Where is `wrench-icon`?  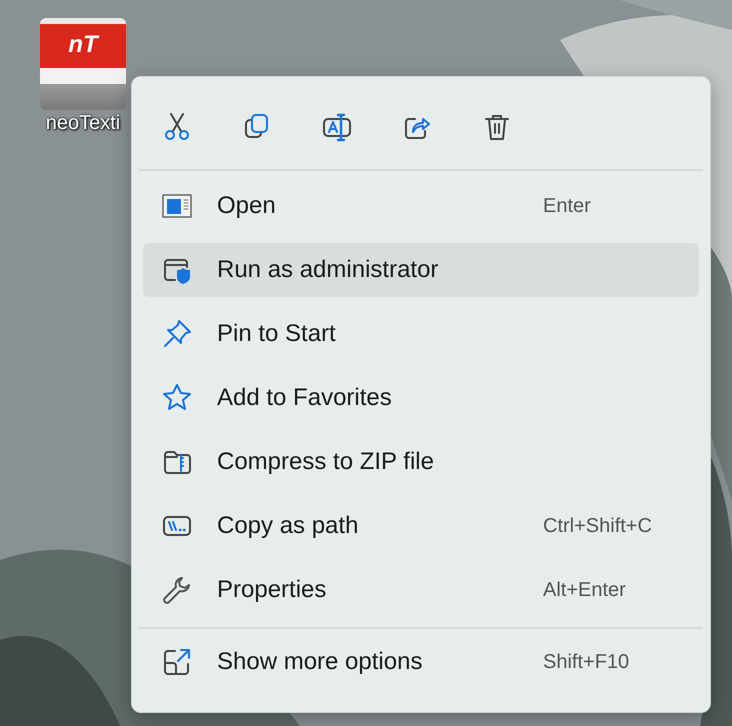
wrench-icon is located at coordinates (177, 590).